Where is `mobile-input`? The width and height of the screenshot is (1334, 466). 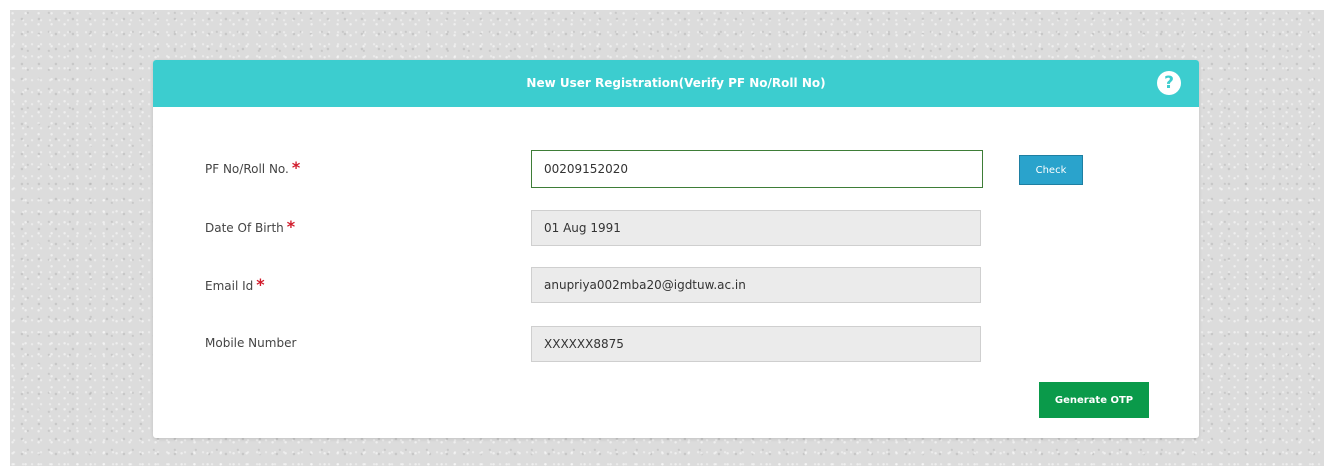
mobile-input is located at coordinates (756, 344).